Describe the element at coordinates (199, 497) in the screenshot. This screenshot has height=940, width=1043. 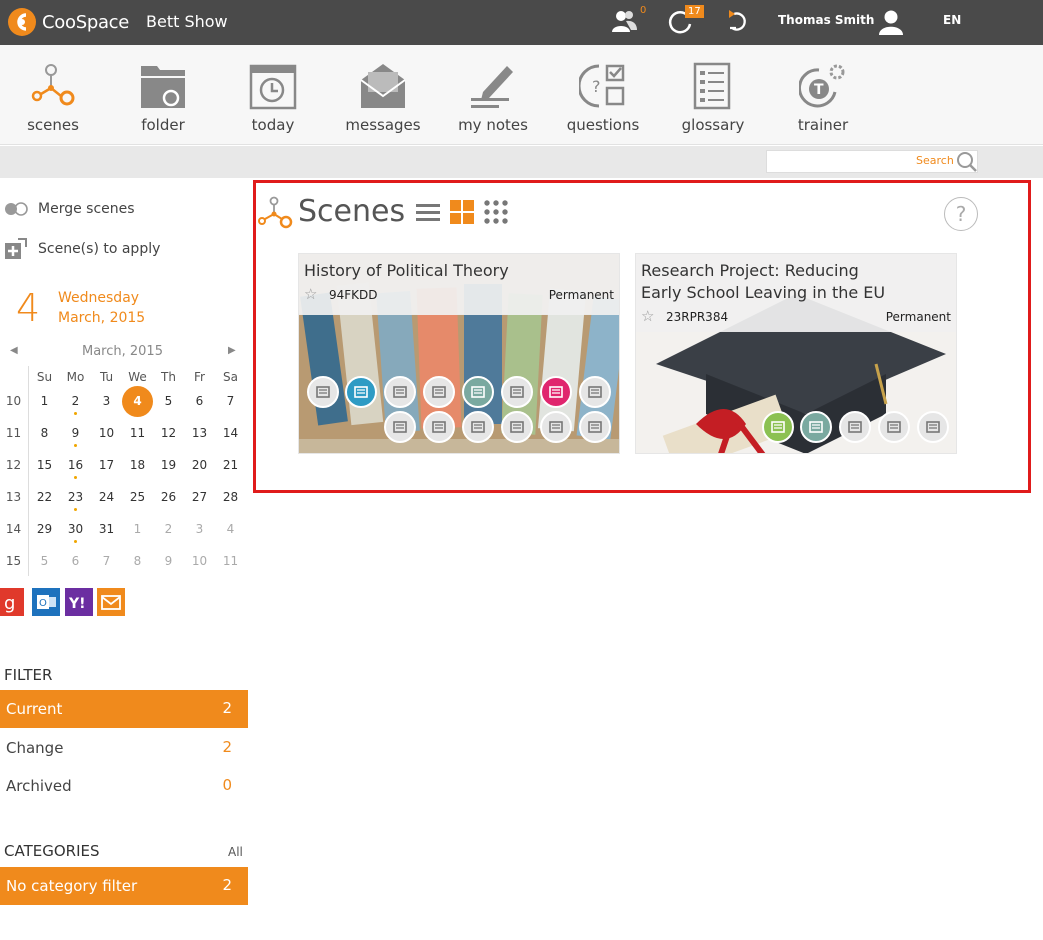
I see `calendar-day: 27` at that location.